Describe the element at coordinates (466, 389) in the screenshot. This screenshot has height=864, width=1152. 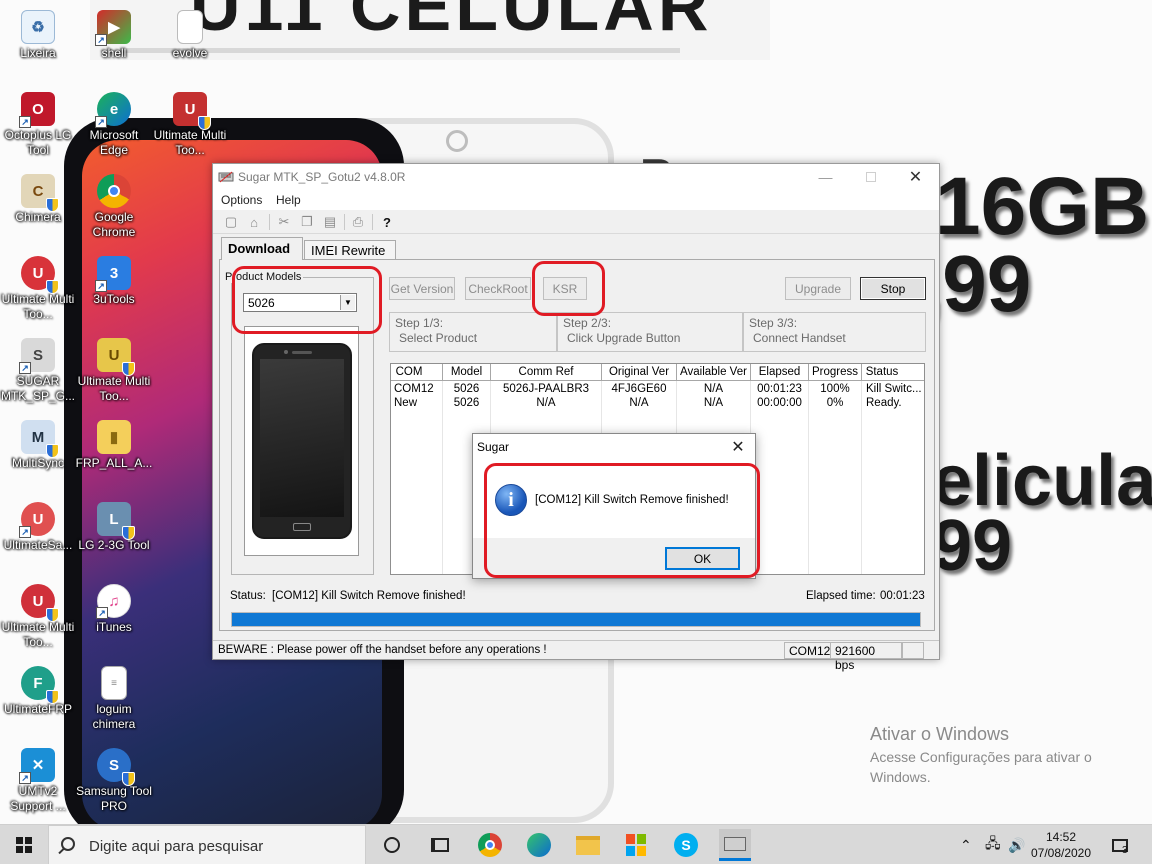
I see `grid-cell: 5026` at that location.